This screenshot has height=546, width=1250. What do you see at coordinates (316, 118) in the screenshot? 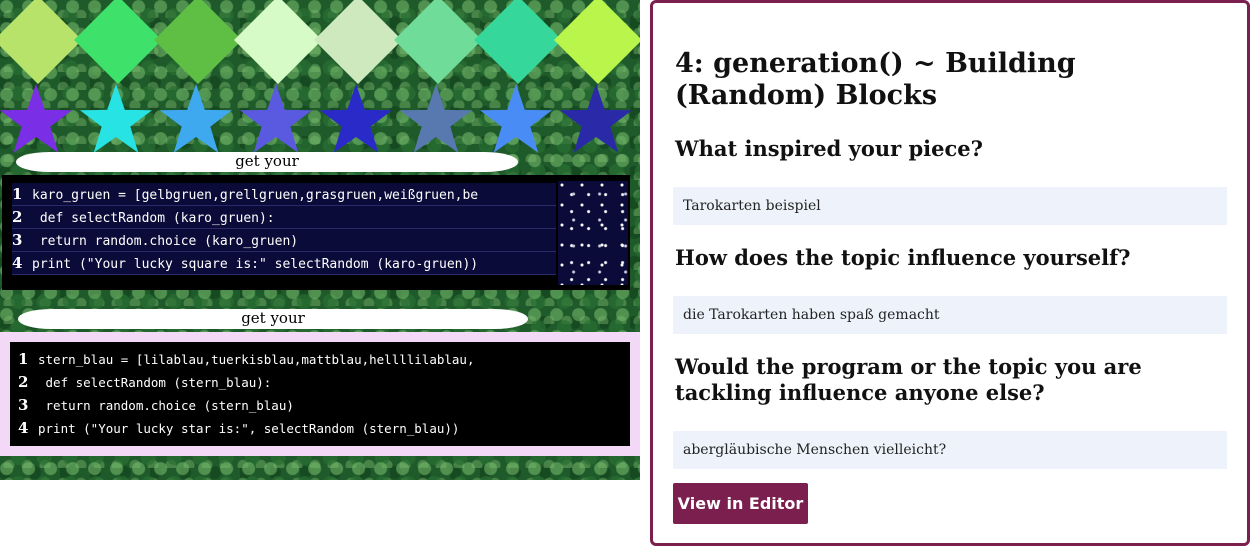
I see `star-row` at bounding box center [316, 118].